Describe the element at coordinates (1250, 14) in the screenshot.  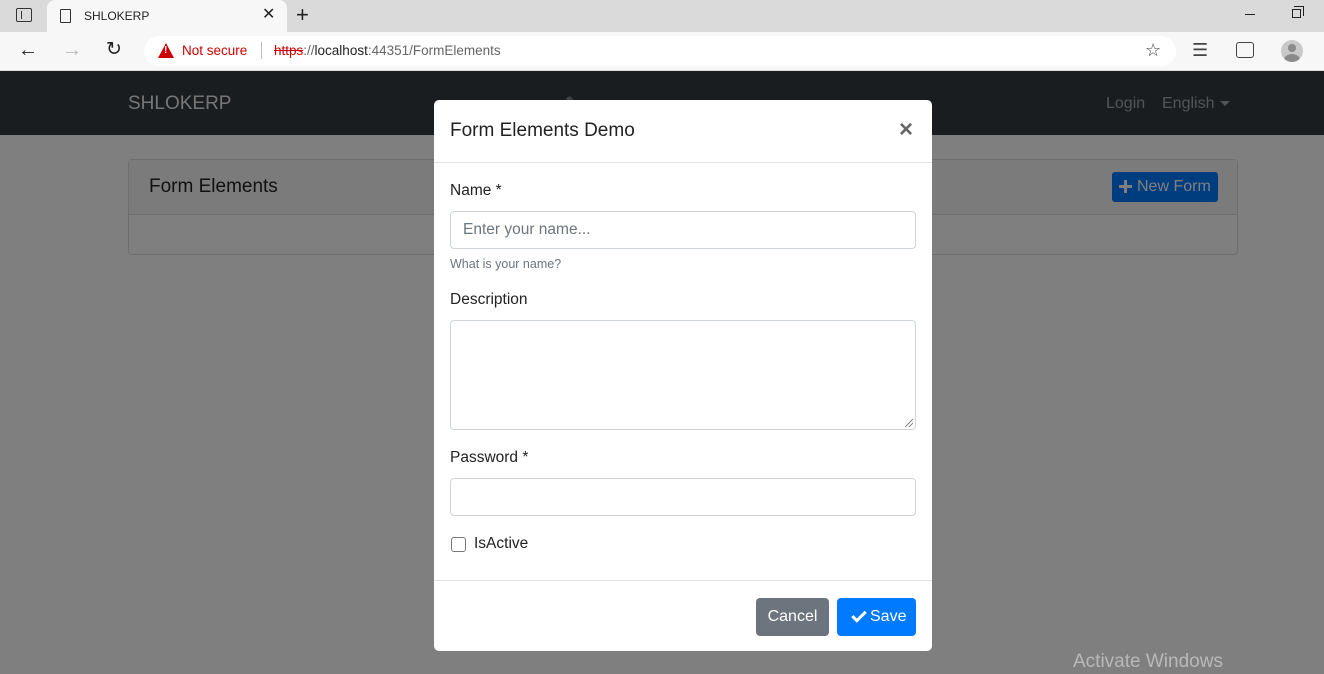
I see `minimize-icon` at that location.